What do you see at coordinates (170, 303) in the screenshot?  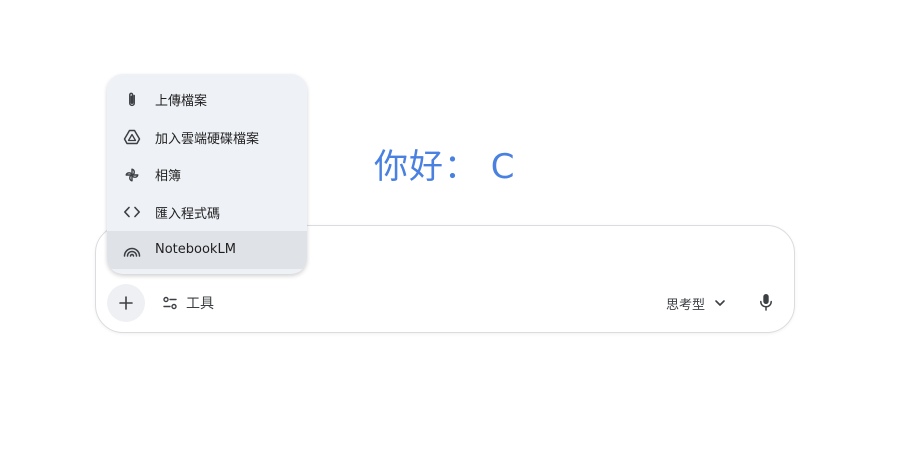 I see `sliders-icon` at bounding box center [170, 303].